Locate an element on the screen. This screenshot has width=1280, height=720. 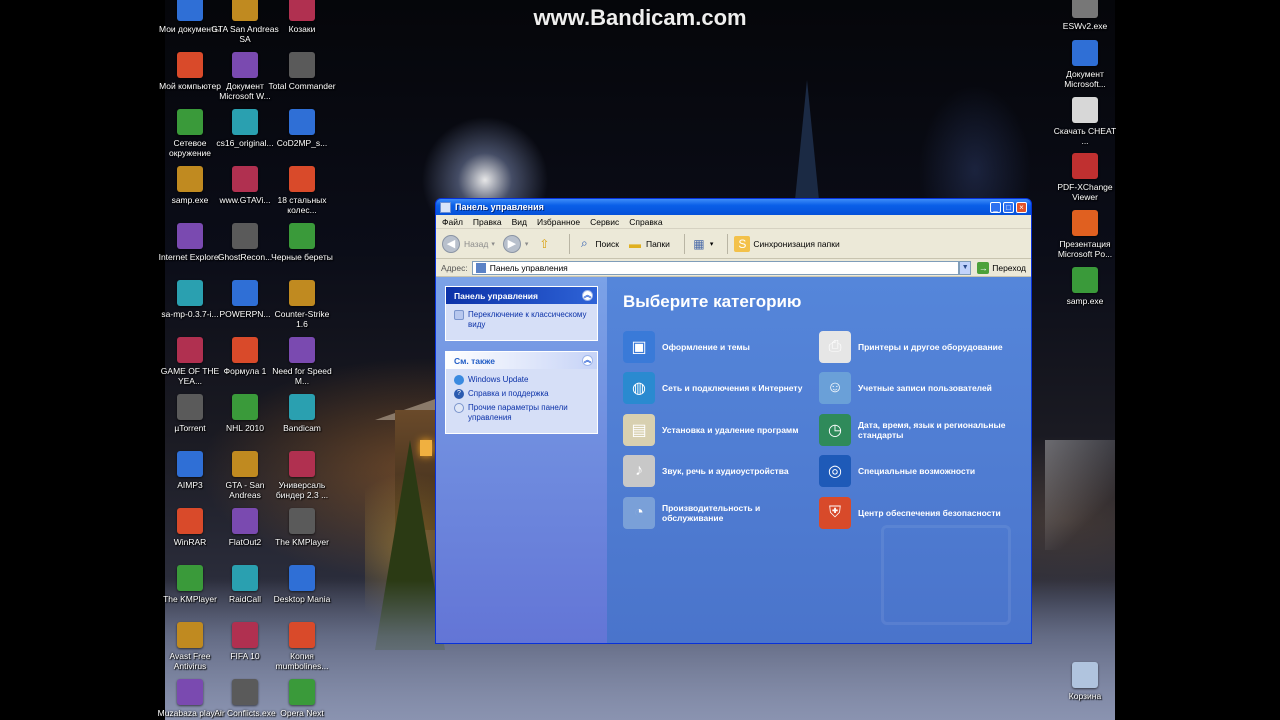
desktop-icon: Корзина is located at coordinates (1085, 681).